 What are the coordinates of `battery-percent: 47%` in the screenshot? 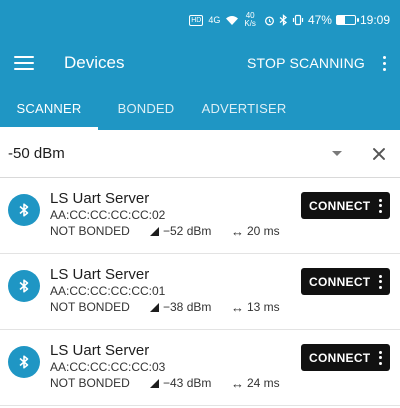 It's located at (319, 20).